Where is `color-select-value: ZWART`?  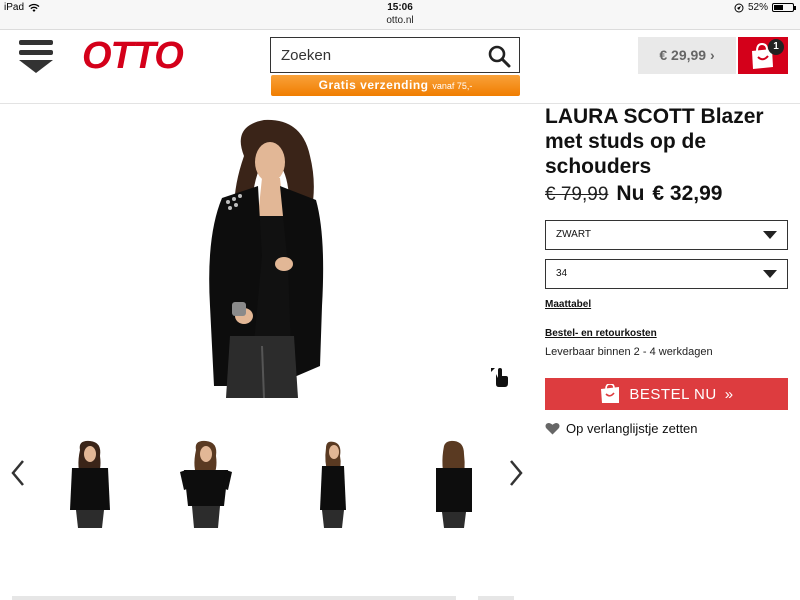 color-select-value: ZWART is located at coordinates (573, 234).